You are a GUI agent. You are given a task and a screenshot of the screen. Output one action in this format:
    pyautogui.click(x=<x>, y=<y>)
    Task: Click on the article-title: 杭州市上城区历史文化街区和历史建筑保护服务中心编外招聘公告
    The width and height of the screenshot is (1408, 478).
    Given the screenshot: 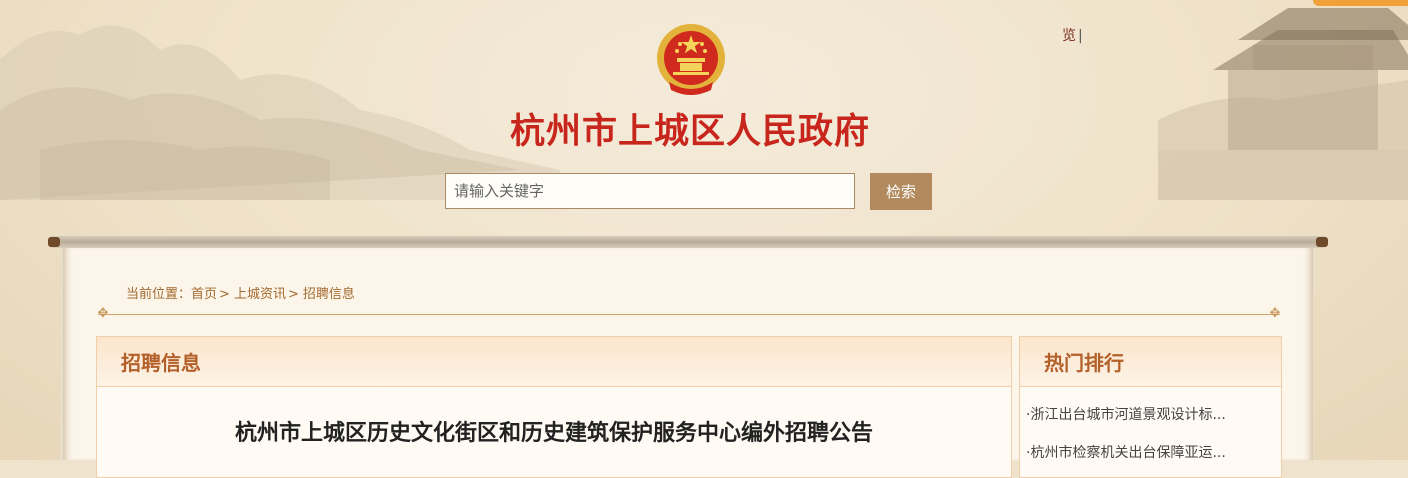 What is the action you would take?
    pyautogui.click(x=553, y=433)
    